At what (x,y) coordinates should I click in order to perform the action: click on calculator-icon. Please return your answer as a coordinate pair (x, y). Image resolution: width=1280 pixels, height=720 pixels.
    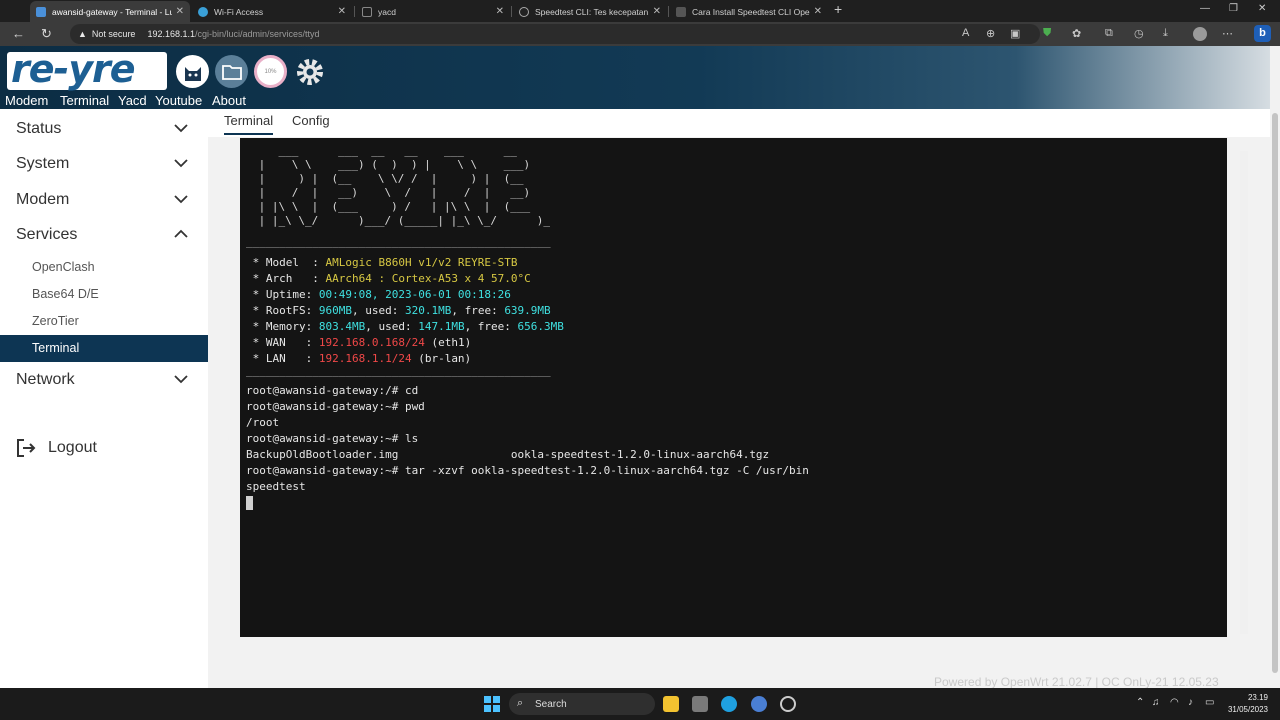
    Looking at the image, I should click on (700, 704).